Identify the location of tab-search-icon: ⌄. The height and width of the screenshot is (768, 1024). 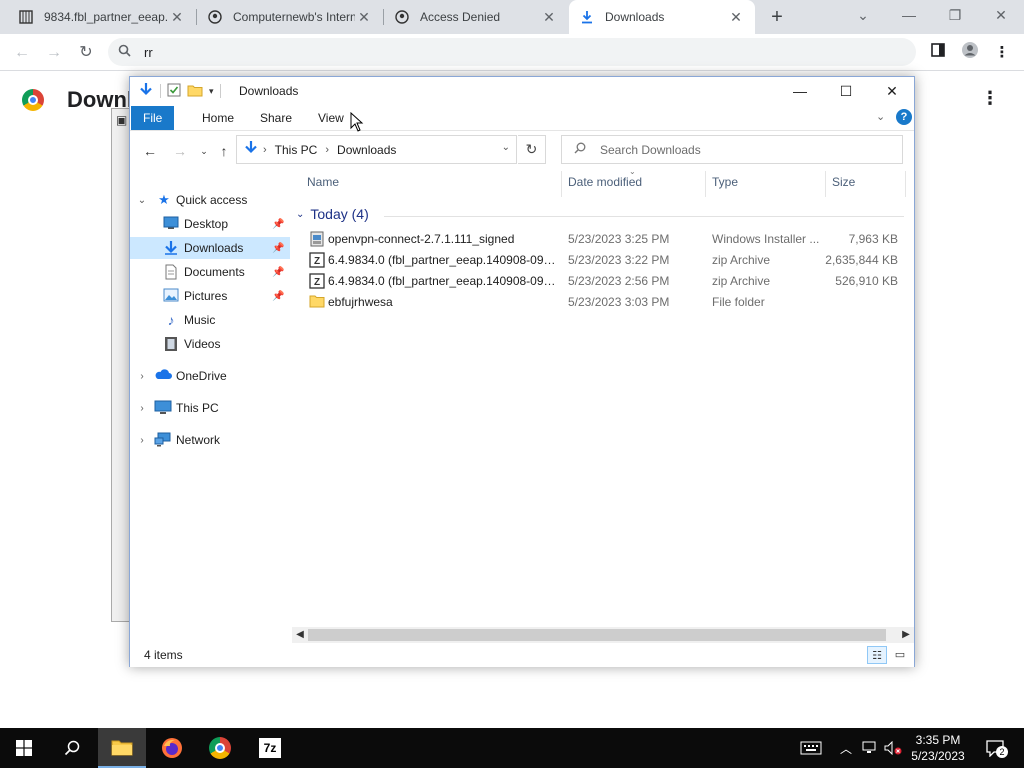
(863, 15).